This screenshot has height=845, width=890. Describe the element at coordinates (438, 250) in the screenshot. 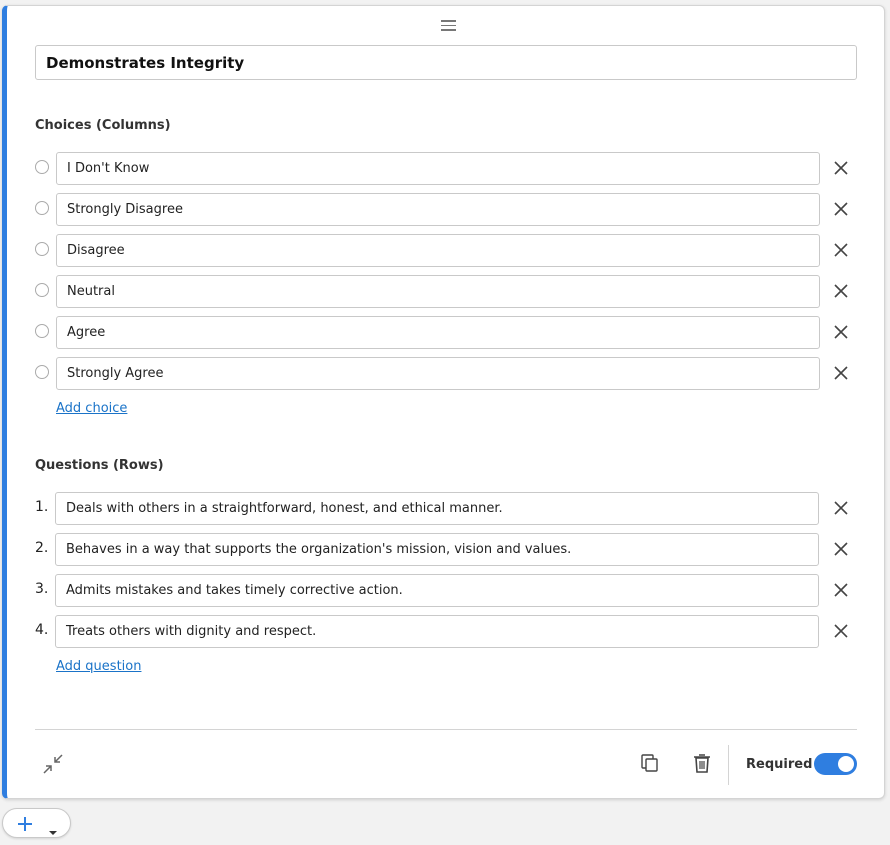

I see `choice-input: Disagree` at that location.